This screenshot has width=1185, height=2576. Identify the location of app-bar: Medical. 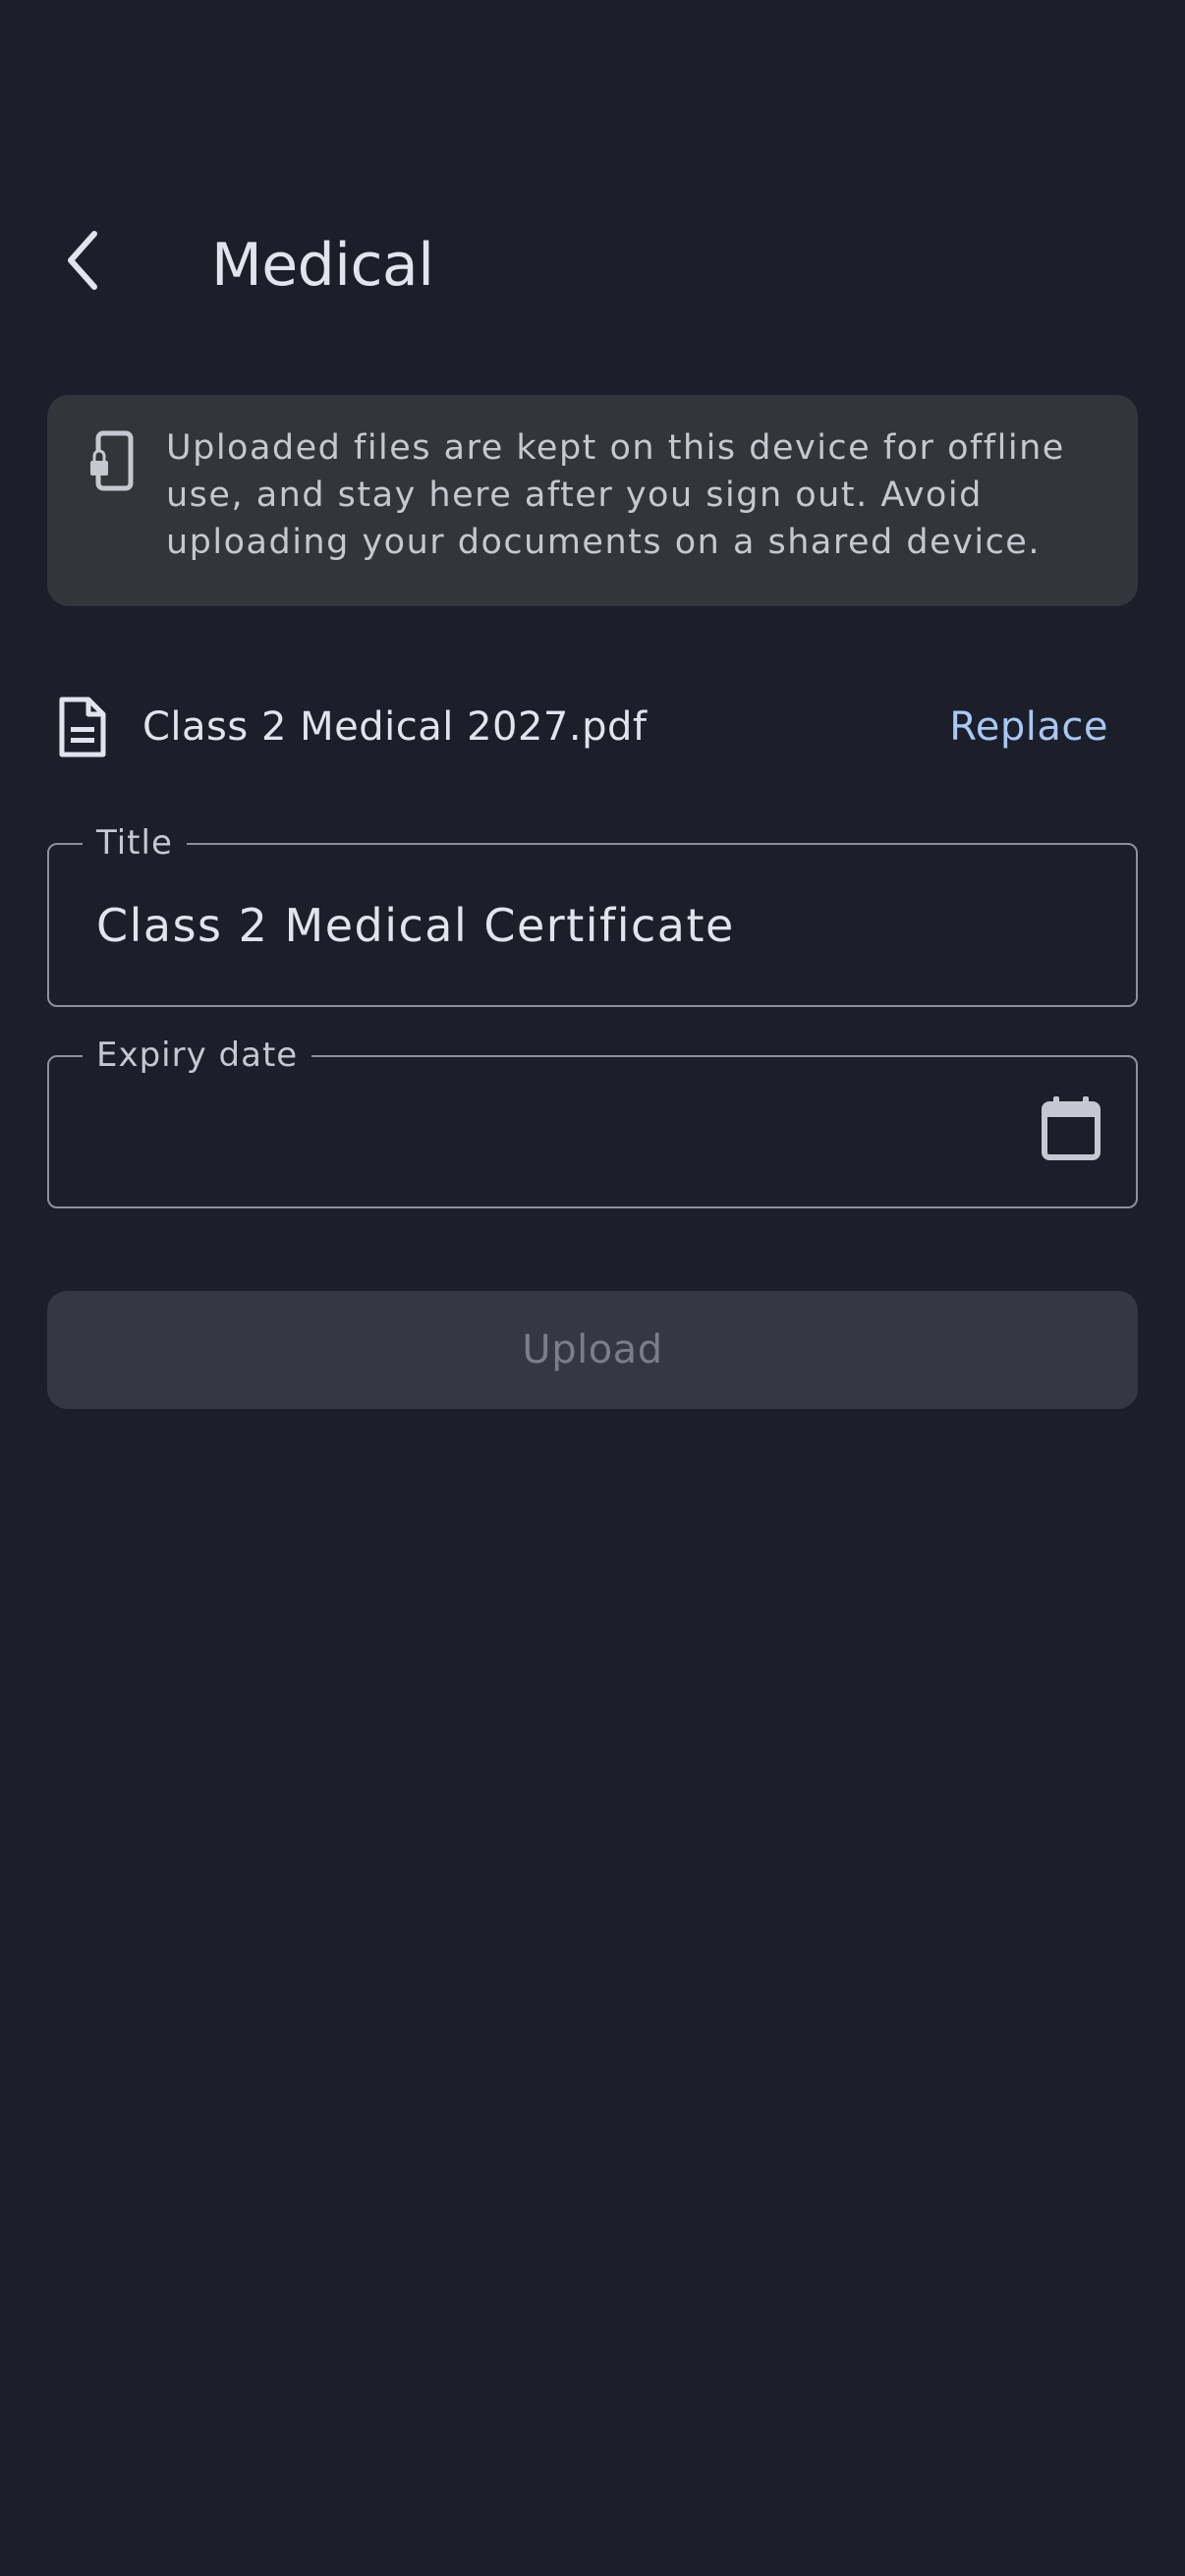
(592, 265).